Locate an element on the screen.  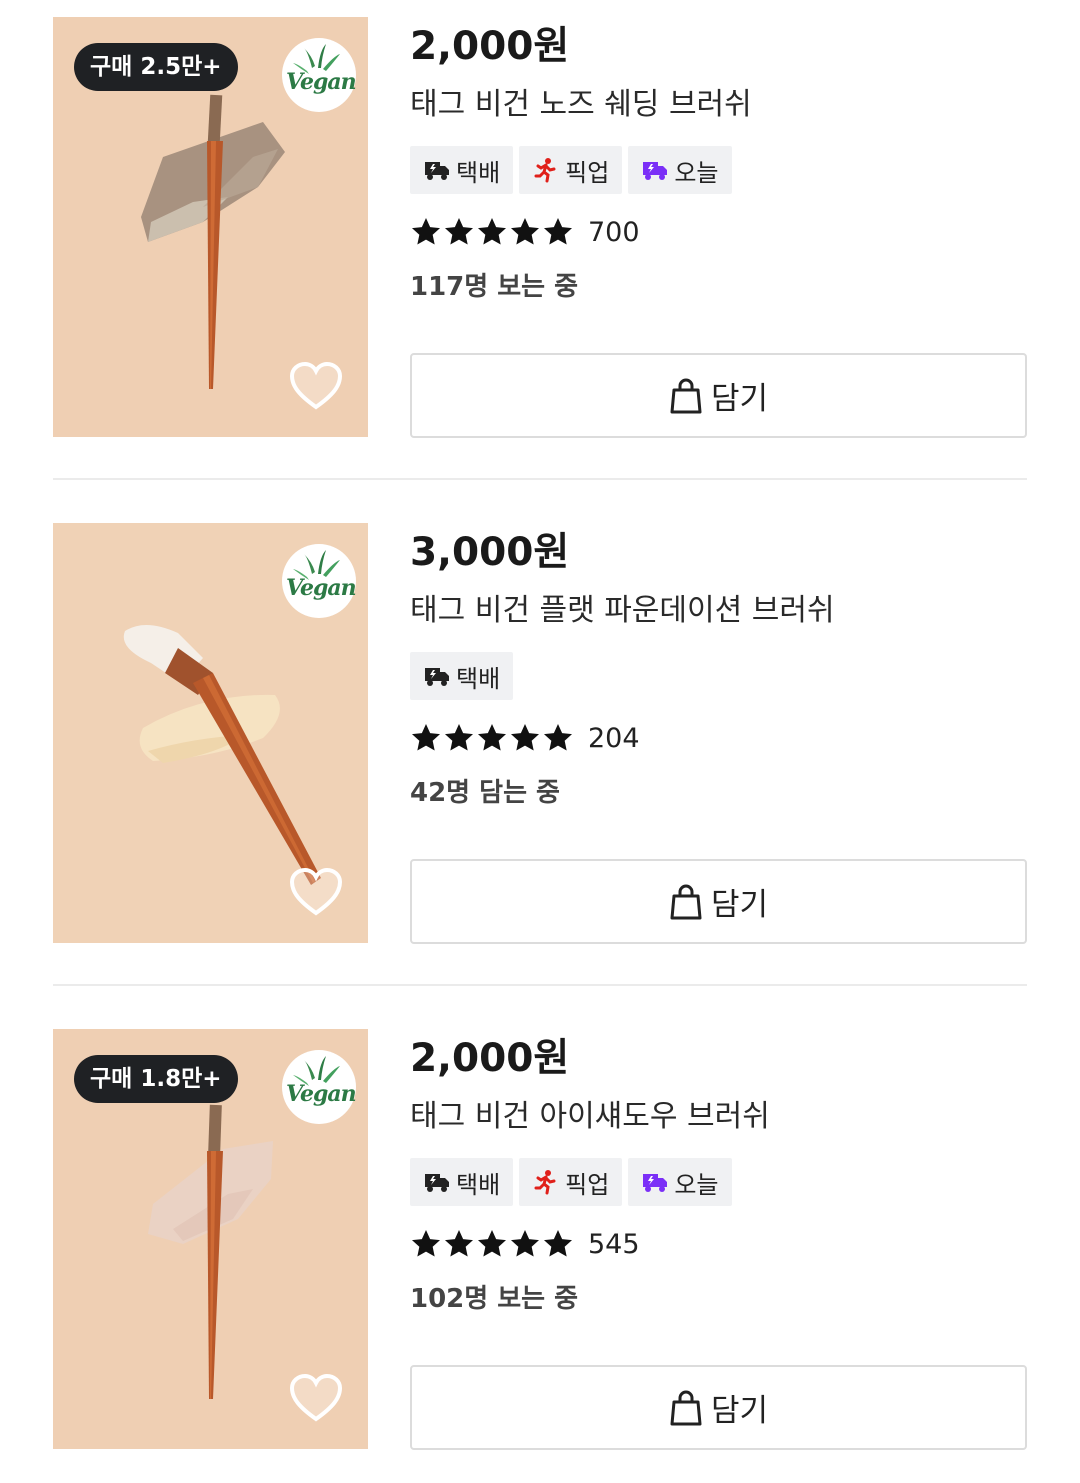
product-image: 구매 1.8만+ Vegan is located at coordinates (210, 1239).